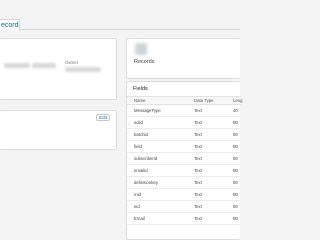 The width and height of the screenshot is (320, 240). What do you see at coordinates (235, 110) in the screenshot?
I see `field-length: 40` at bounding box center [235, 110].